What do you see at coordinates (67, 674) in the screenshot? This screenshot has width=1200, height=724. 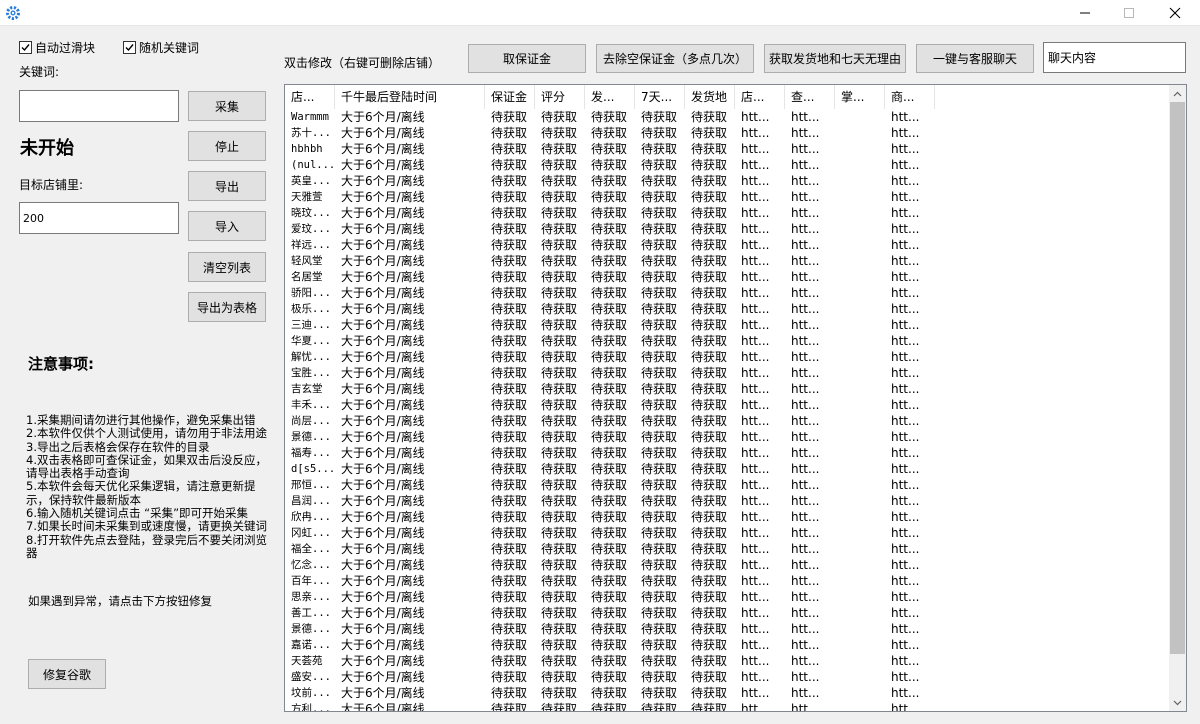 I see `fix-chrome-button: 修复谷歌` at bounding box center [67, 674].